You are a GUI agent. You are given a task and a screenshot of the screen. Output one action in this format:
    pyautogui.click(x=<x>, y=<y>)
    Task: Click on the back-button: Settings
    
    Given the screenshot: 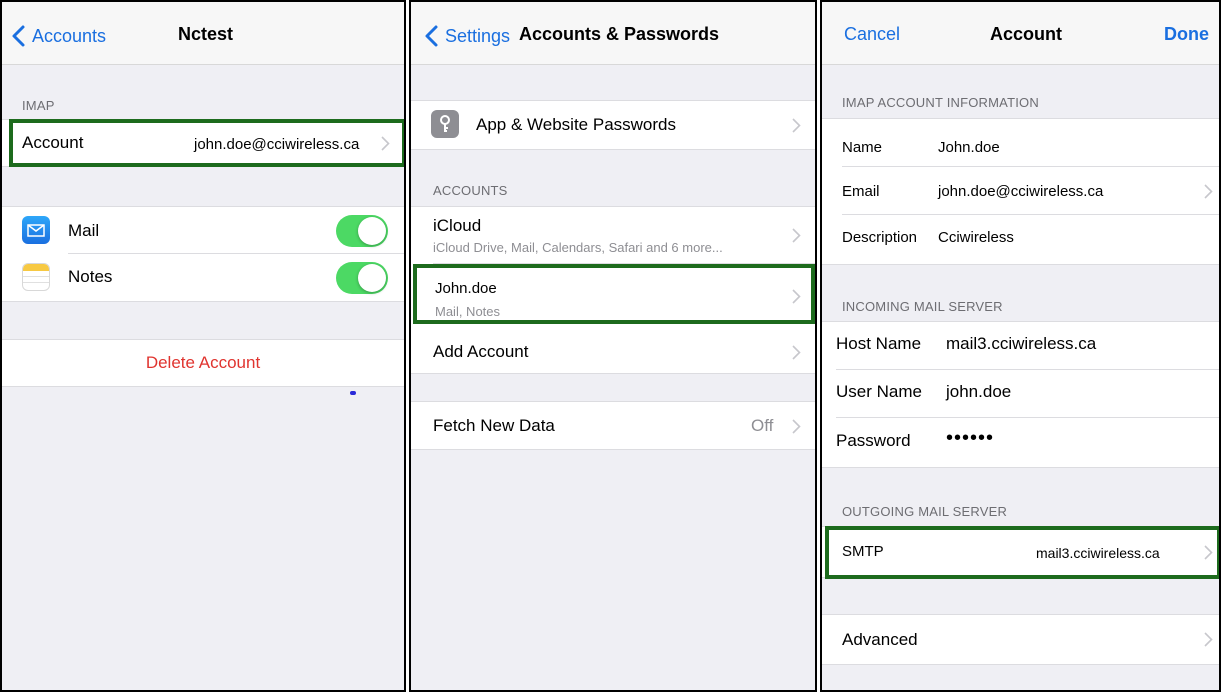 What is the action you would take?
    pyautogui.click(x=466, y=36)
    